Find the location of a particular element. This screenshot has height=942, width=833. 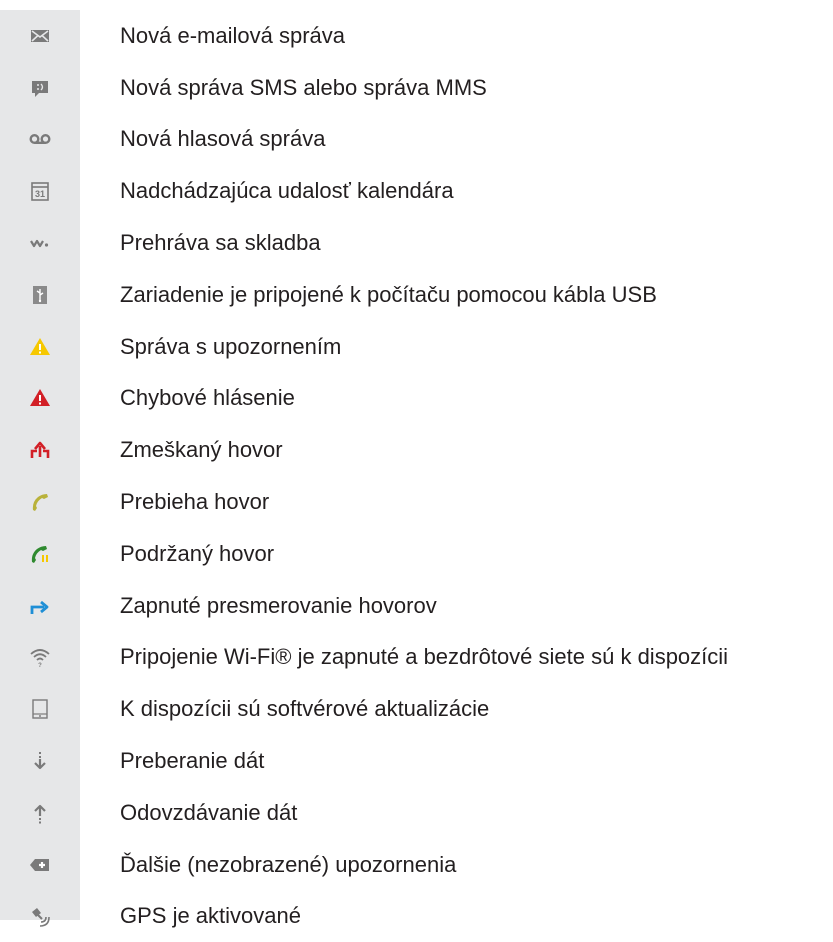

list-item: Preberanie dát is located at coordinates (416, 761).